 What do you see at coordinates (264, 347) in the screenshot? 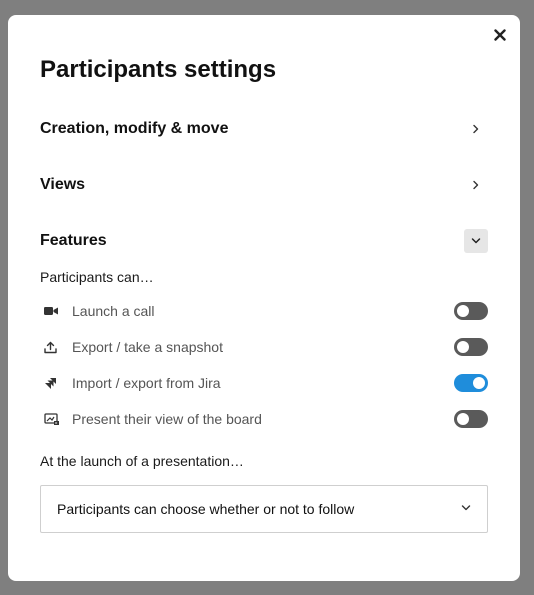
I see `feature-row-export-snapshot: Export / take a snapshot` at bounding box center [264, 347].